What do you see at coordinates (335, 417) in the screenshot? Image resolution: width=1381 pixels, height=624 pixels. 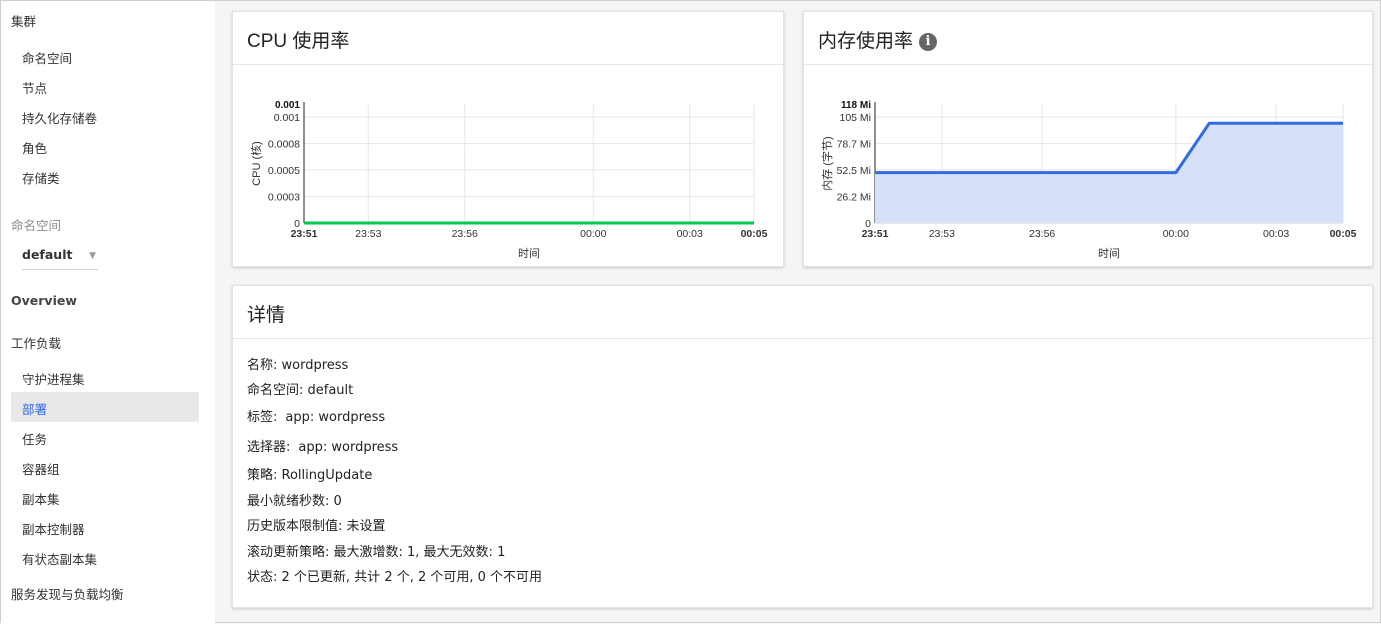 I see `label-chip: app: wordpress` at bounding box center [335, 417].